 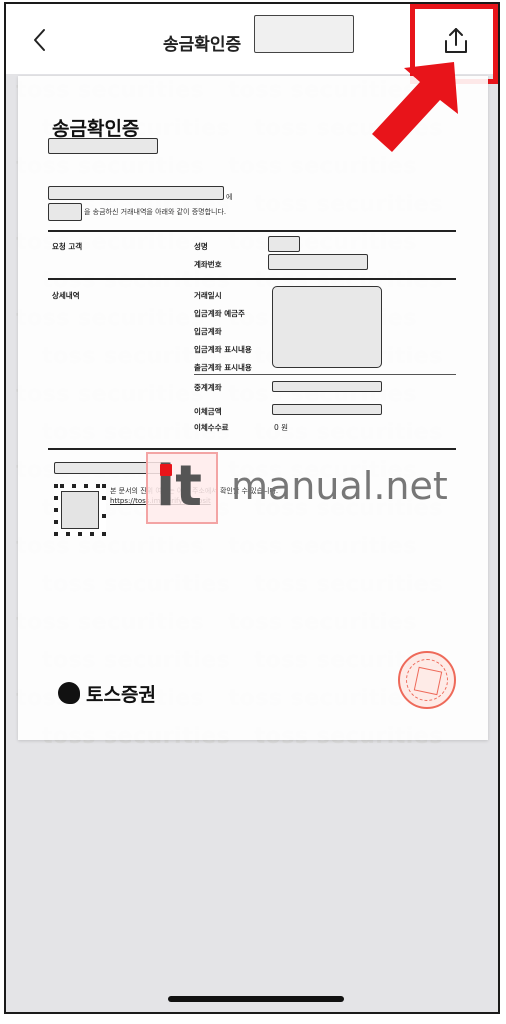 I want to click on navigation-bar: 송금확인증, so click(x=252, y=44).